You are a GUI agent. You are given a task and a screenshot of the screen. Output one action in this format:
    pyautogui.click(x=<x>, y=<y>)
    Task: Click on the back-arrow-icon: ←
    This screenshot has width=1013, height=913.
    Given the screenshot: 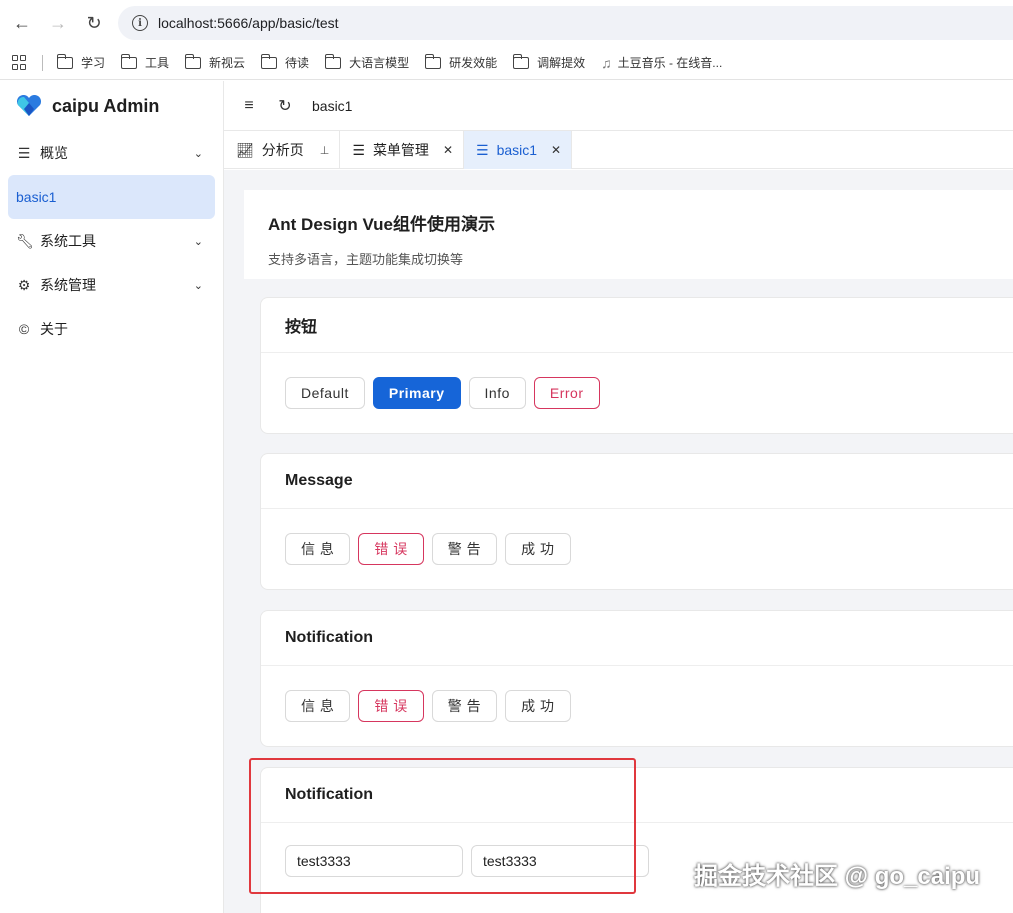 What is the action you would take?
    pyautogui.click(x=22, y=23)
    